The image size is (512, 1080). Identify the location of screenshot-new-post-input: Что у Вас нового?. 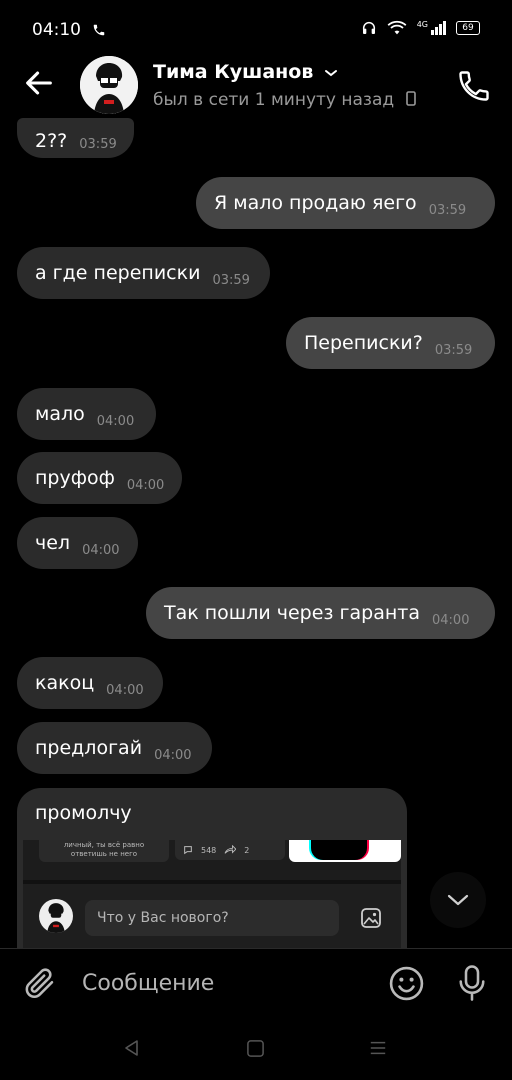
(212, 918).